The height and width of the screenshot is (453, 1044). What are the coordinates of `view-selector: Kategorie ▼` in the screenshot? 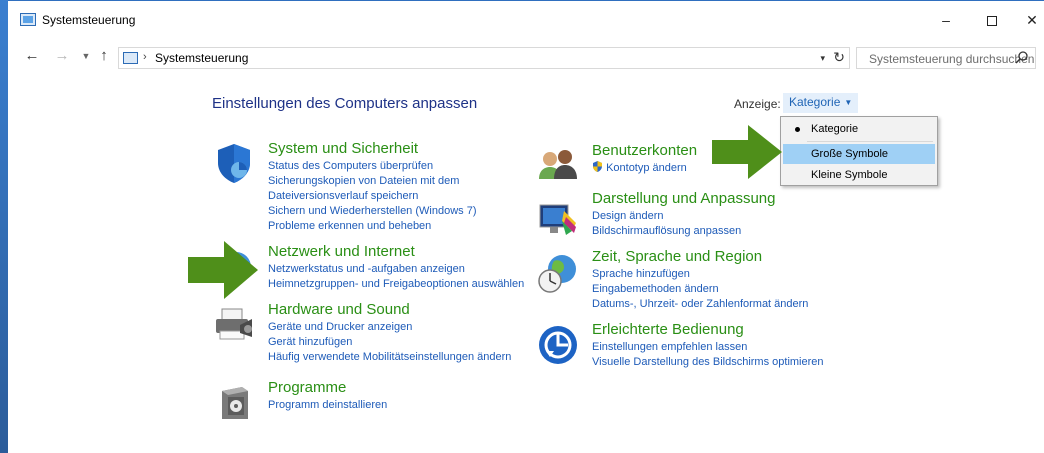 It's located at (821, 103).